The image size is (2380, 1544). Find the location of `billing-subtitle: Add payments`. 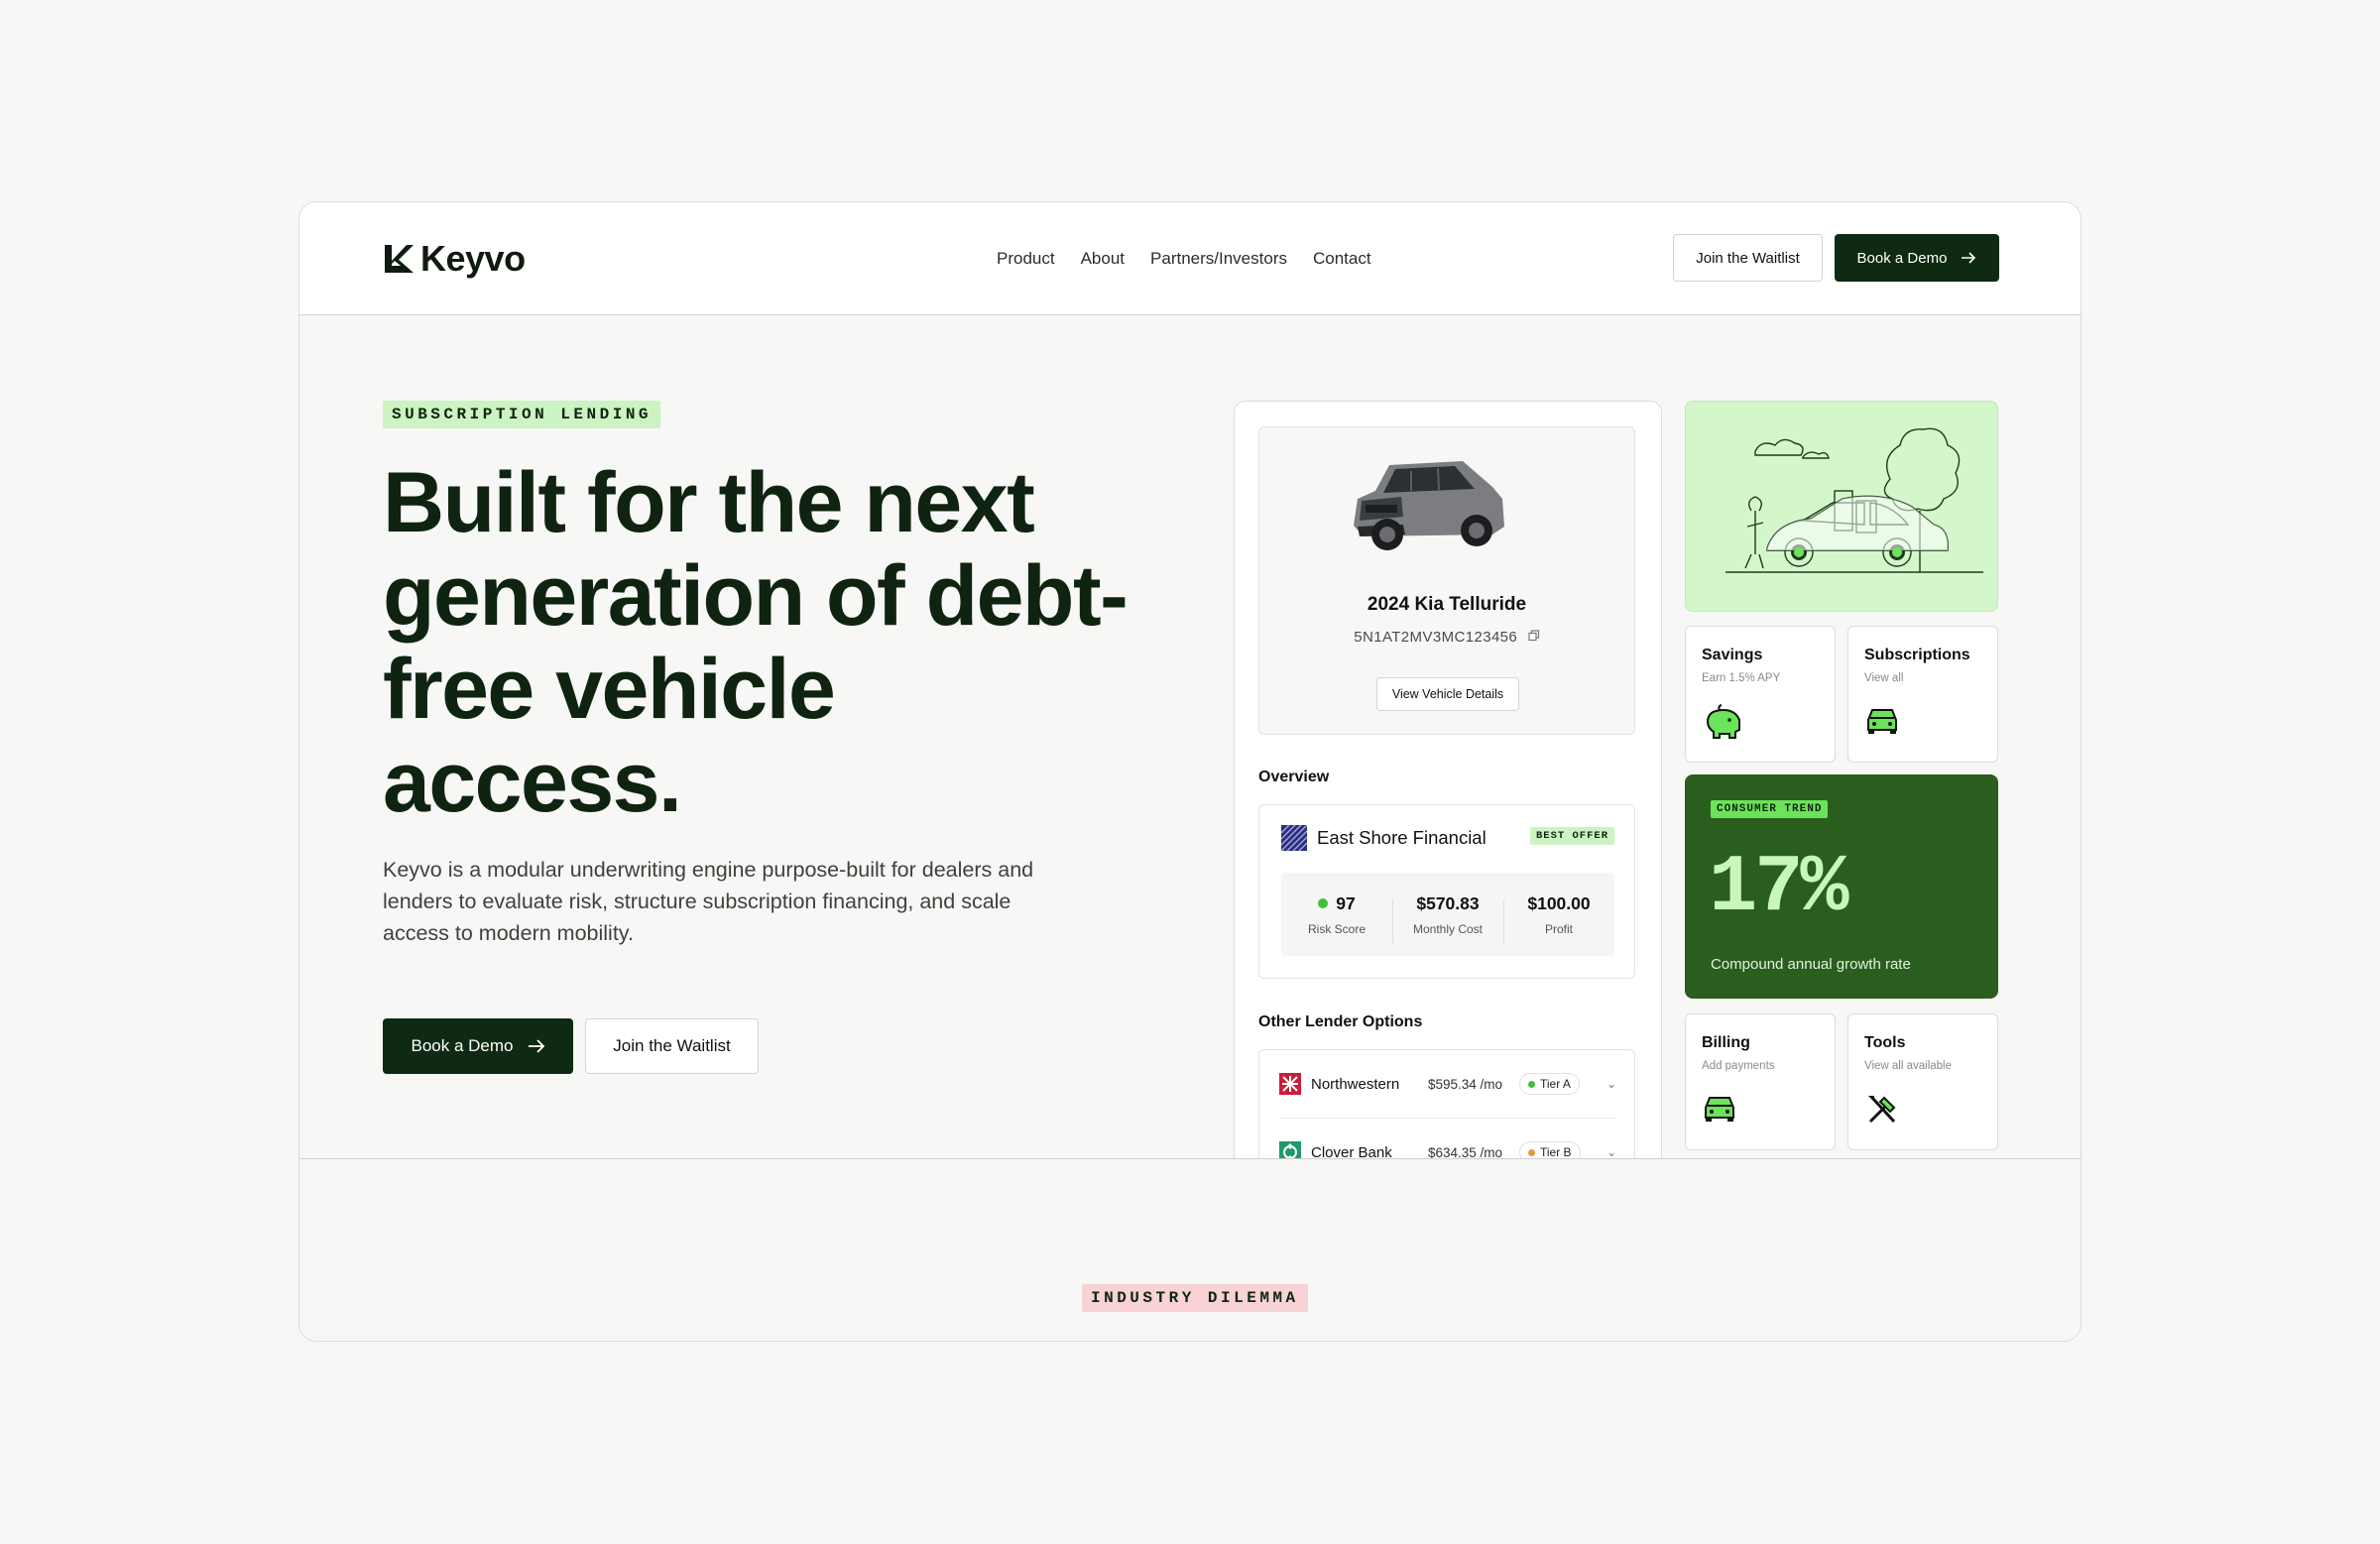

billing-subtitle: Add payments is located at coordinates (1738, 1066).